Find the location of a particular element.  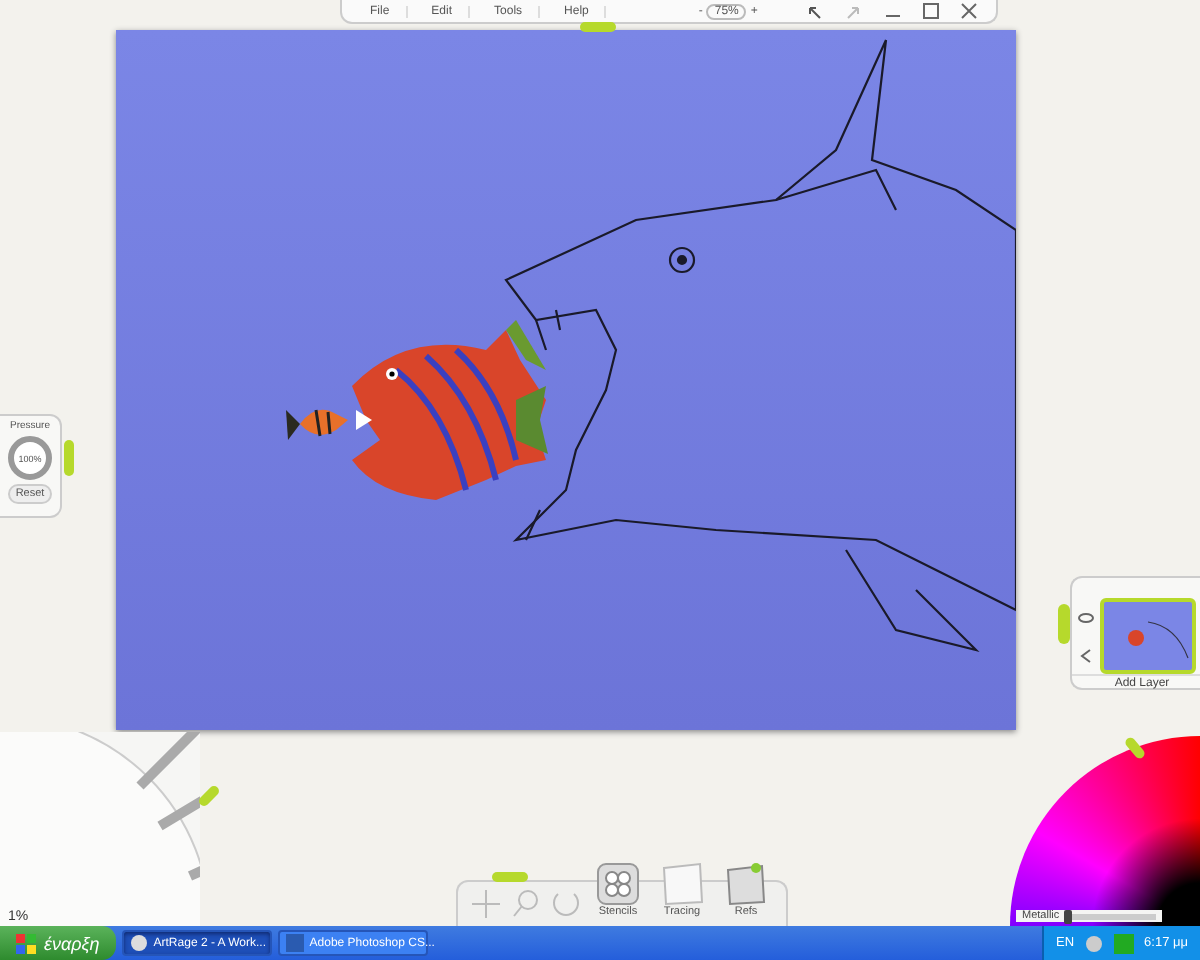

slider-thumb is located at coordinates (1067, 916).